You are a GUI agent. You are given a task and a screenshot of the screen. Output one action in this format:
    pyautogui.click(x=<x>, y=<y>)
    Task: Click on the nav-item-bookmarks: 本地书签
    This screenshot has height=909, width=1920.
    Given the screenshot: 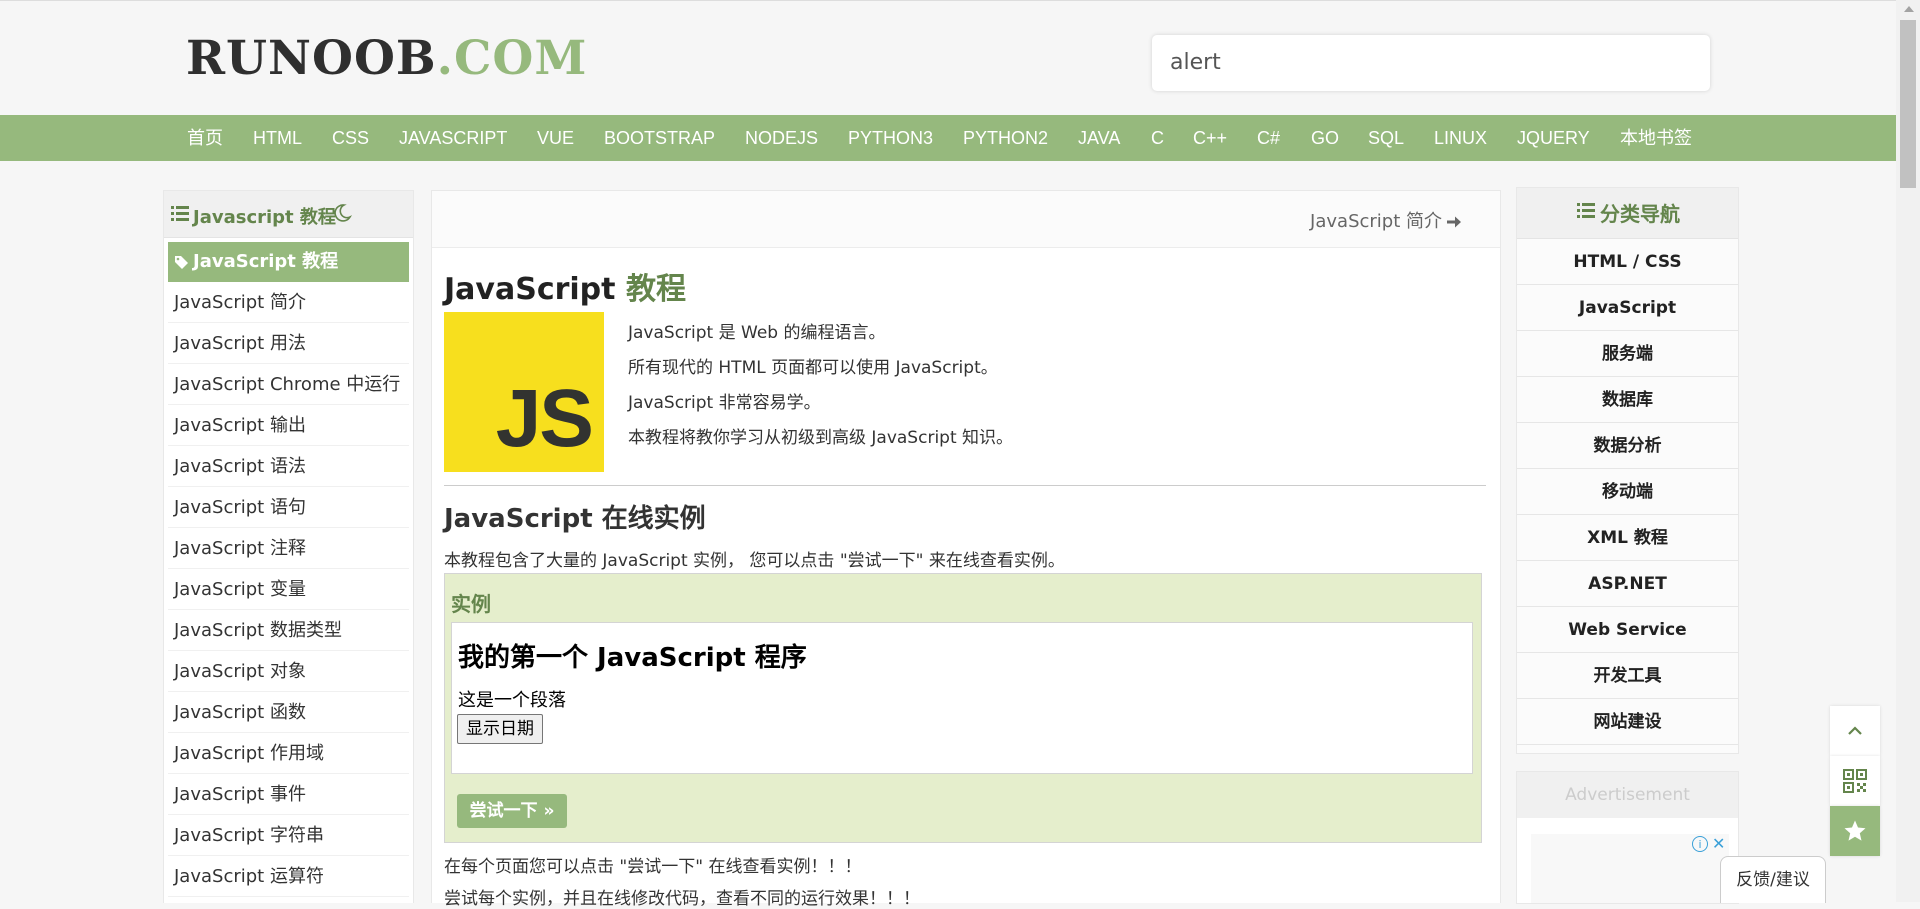 What is the action you would take?
    pyautogui.click(x=1656, y=138)
    